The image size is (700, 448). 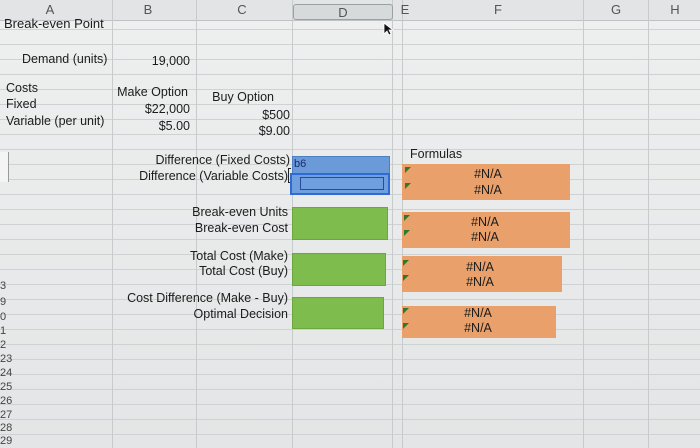 What do you see at coordinates (200, 160) in the screenshot?
I see `difference-fixed-label: Difference (Fixed Costs)` at bounding box center [200, 160].